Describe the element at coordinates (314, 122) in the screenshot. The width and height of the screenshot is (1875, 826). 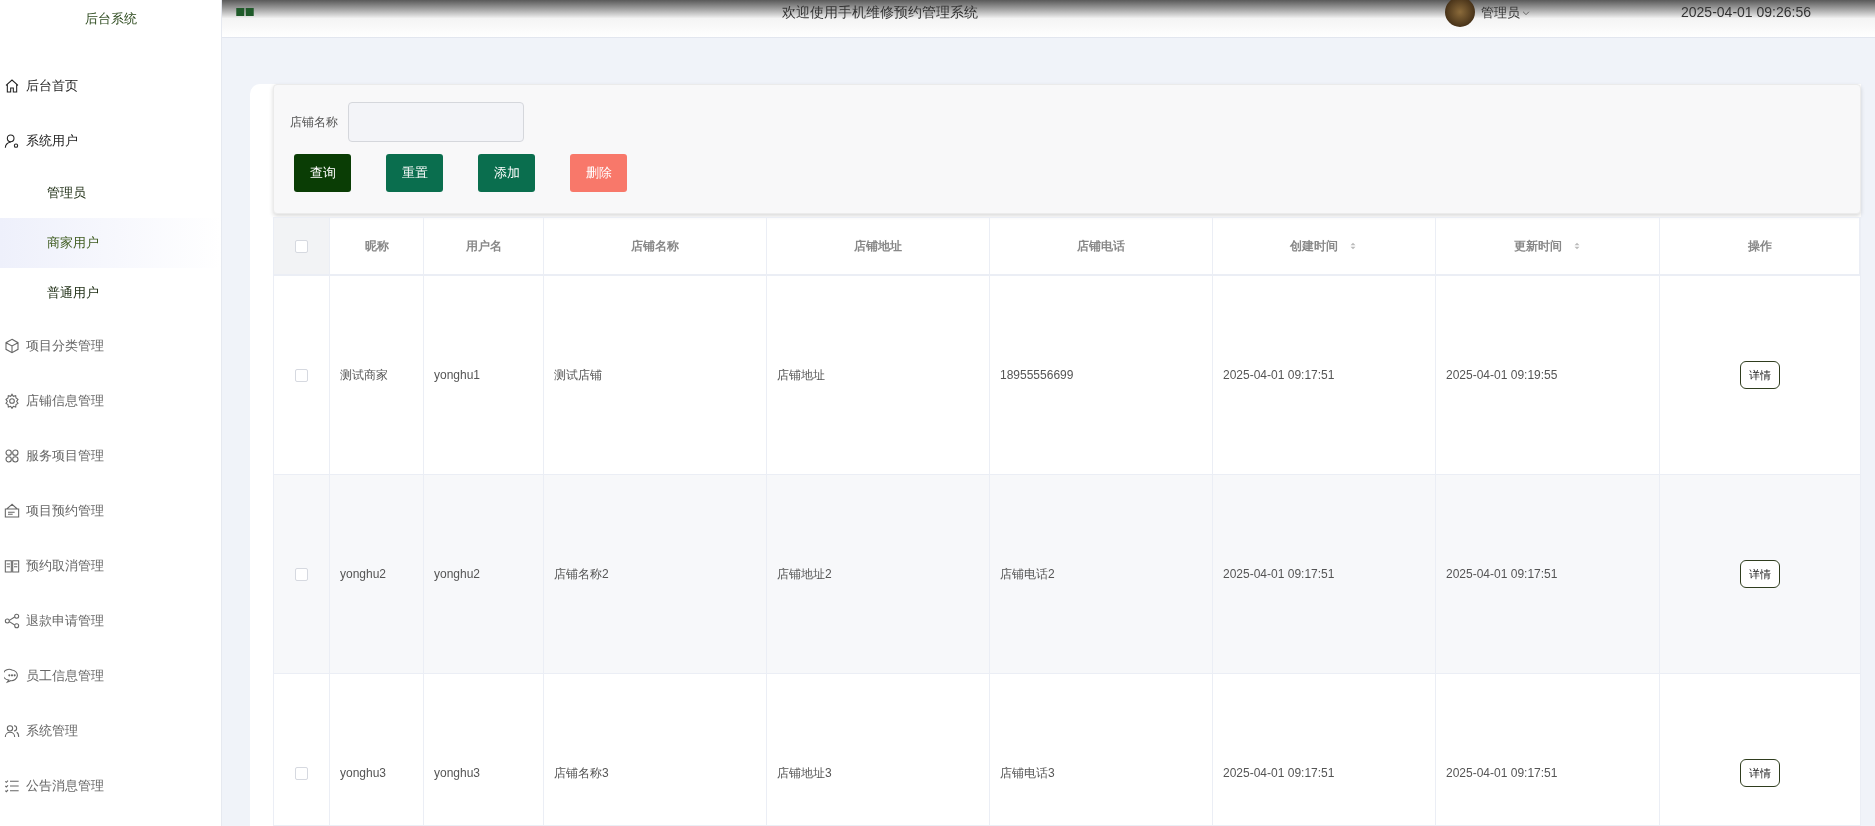
I see `field-label: 店铺名称` at that location.